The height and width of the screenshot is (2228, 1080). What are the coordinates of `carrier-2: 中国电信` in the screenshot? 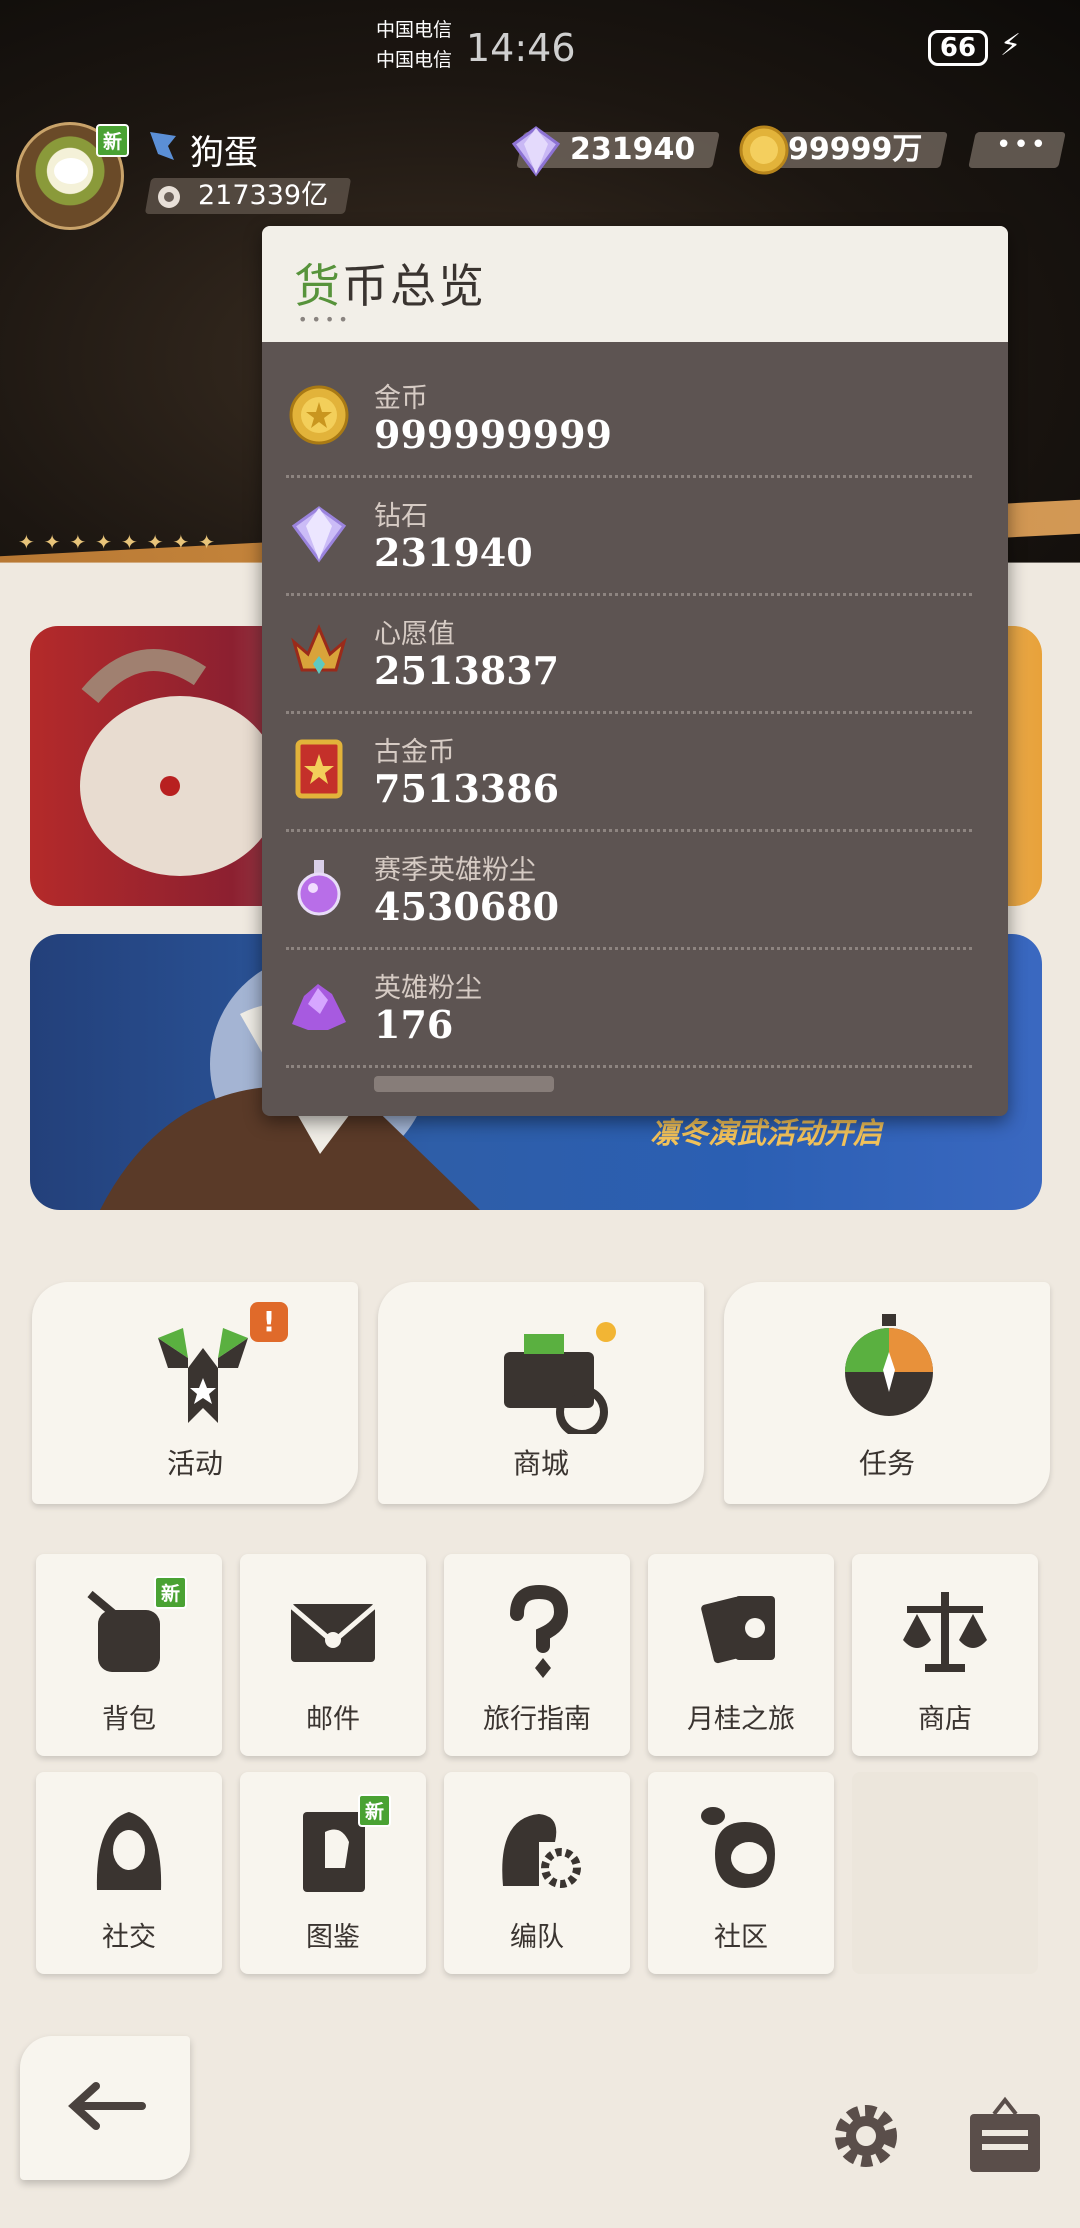 It's located at (414, 60).